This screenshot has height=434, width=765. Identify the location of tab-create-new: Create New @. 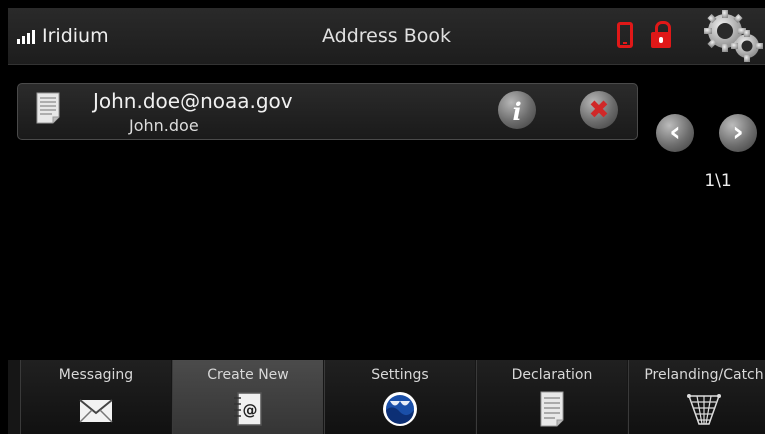
(247, 397).